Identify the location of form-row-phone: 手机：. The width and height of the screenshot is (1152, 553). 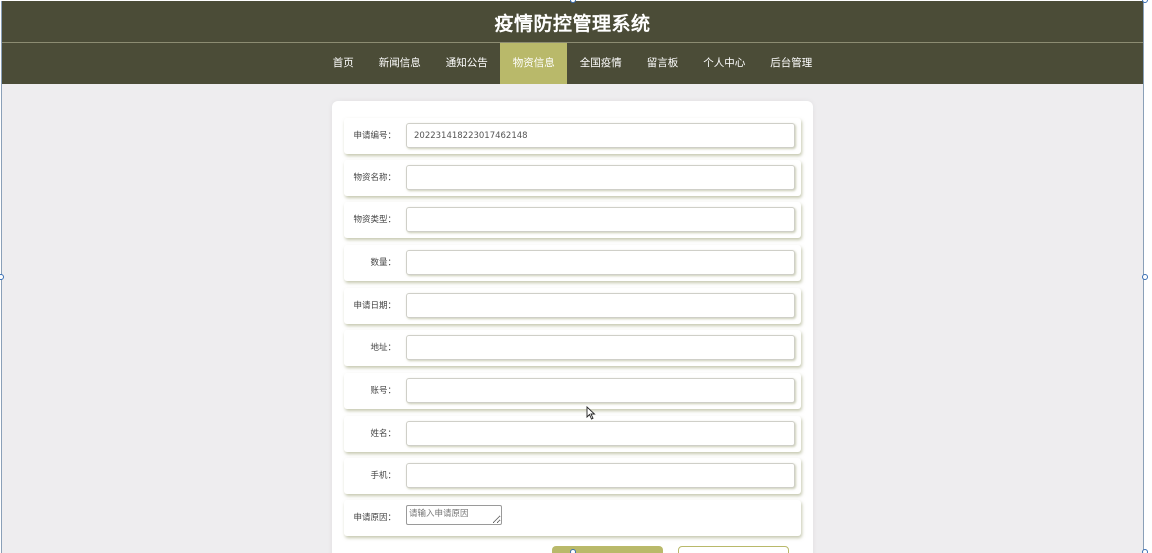
(572, 476).